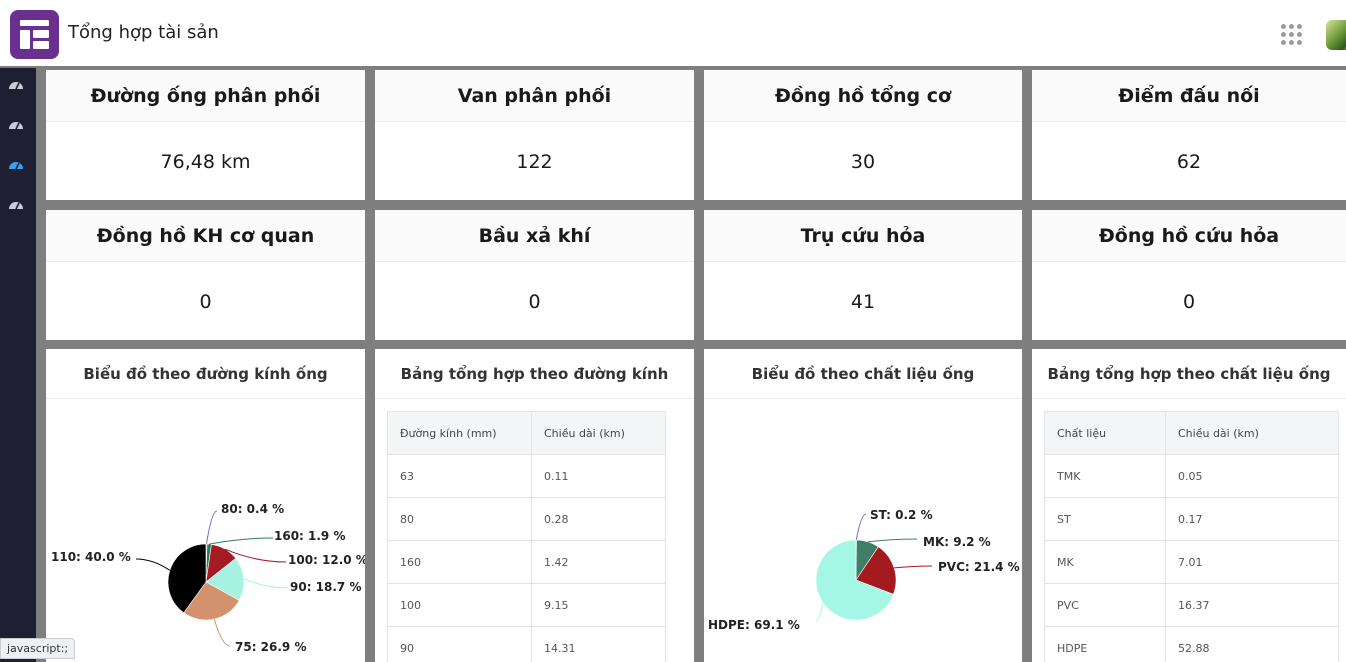 The height and width of the screenshot is (662, 1346). I want to click on table-cell: TMK, so click(1105, 476).